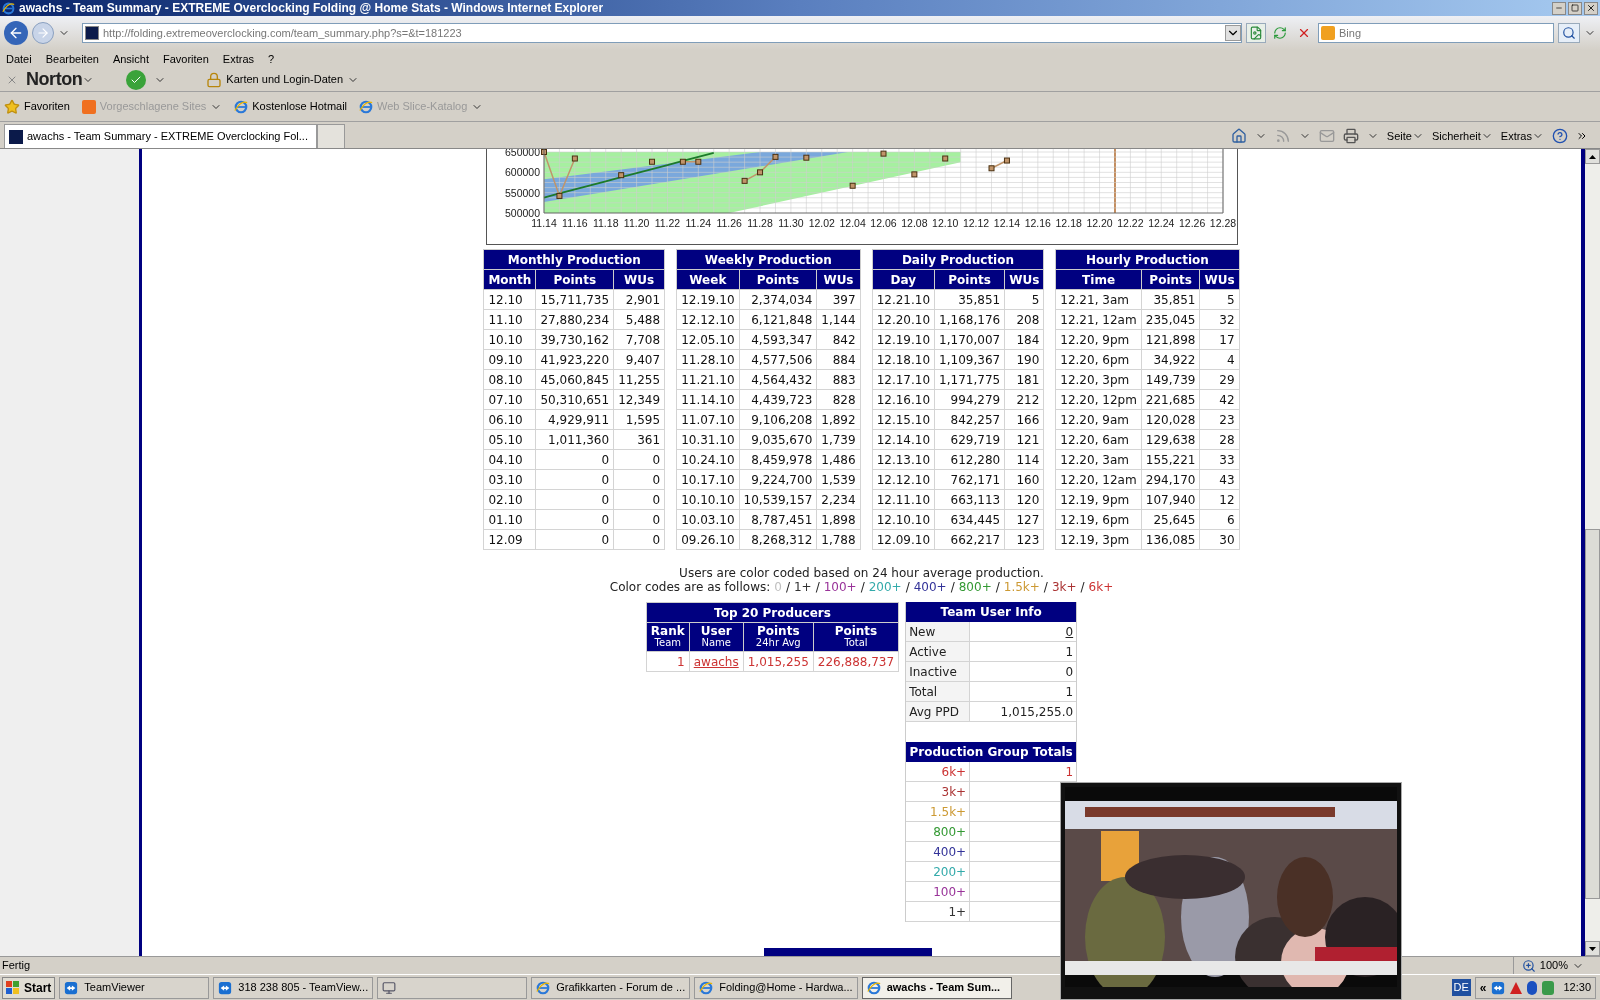 The image size is (1600, 1000). Describe the element at coordinates (1516, 987) in the screenshot. I see `warning-icon` at that location.